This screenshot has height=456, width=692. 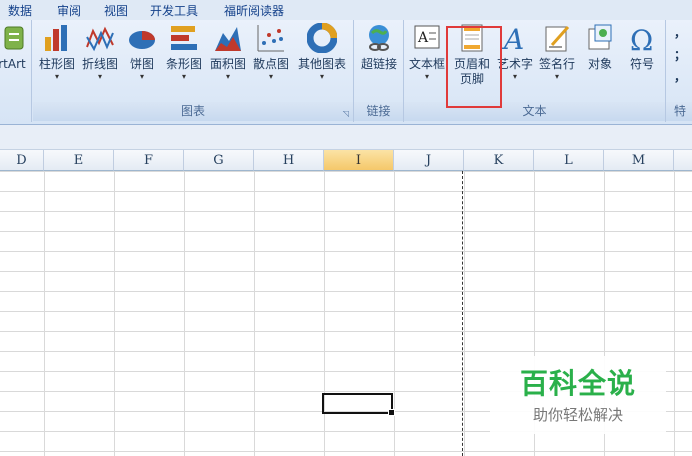 I want to click on line-chart-label: 折线图, so click(x=99, y=64).